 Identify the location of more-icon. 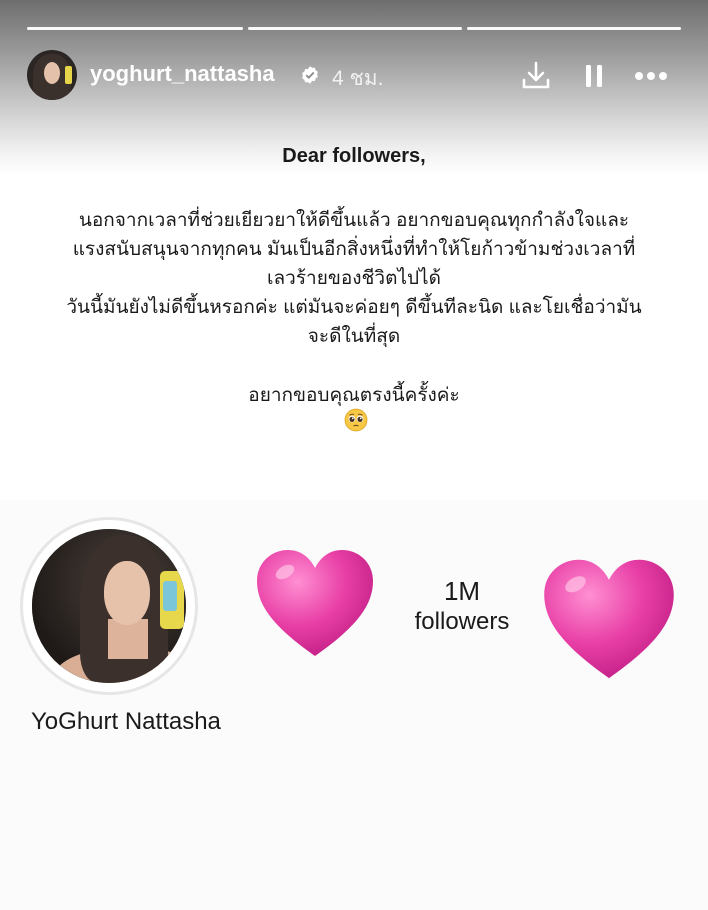
(651, 76).